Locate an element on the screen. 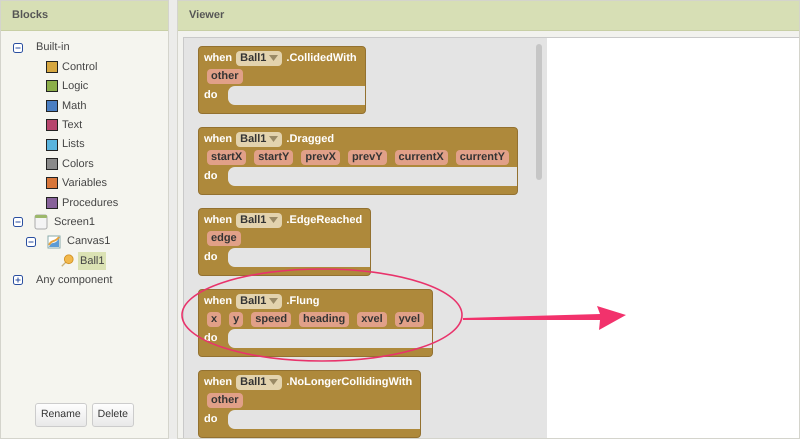 This screenshot has height=439, width=800. tree-item: Lists is located at coordinates (73, 144).